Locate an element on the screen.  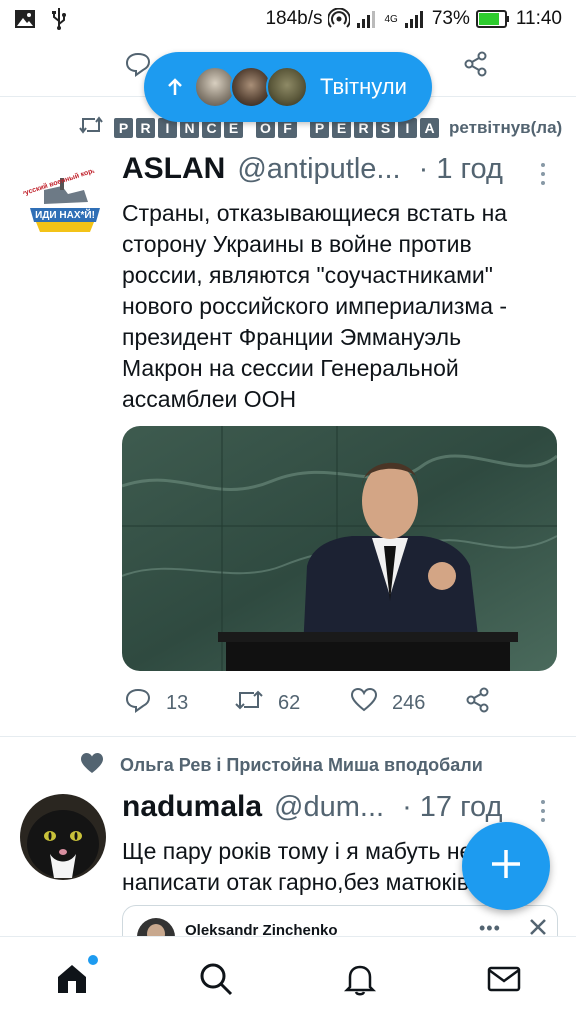
reply-button: 13 is located at coordinates (156, 703).